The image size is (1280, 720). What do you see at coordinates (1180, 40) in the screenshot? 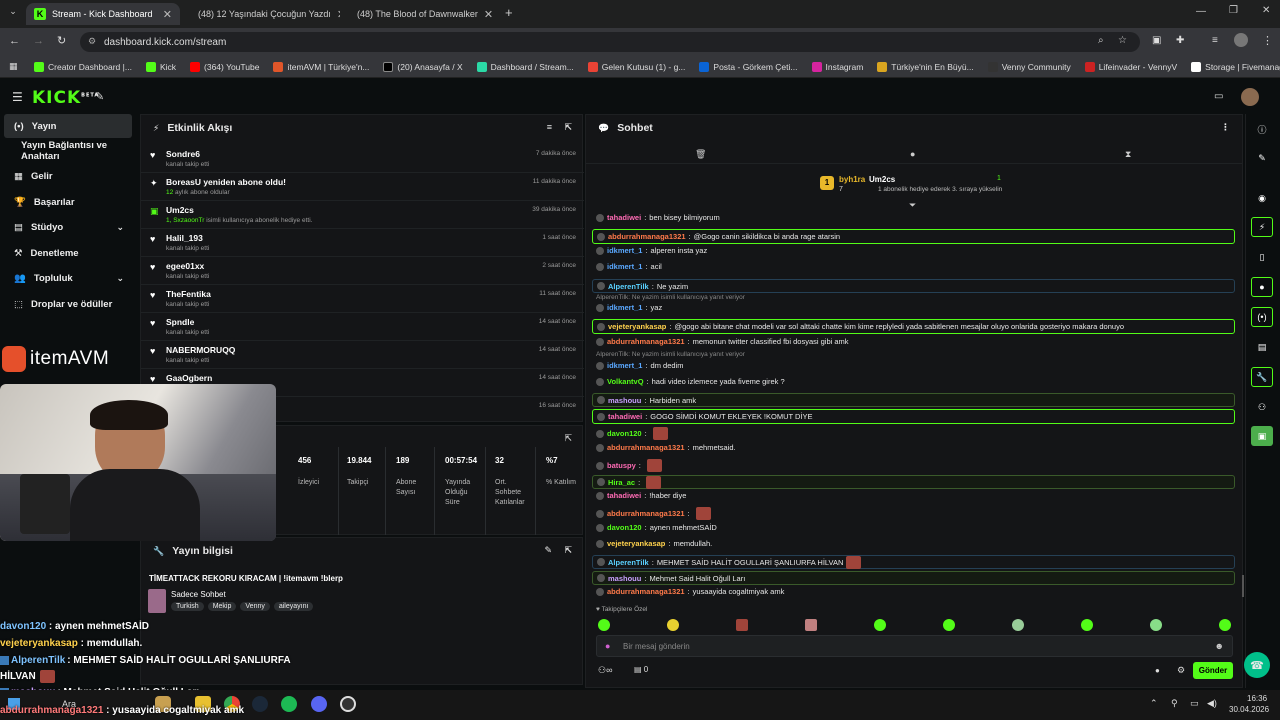
I see `extensions-puzzle-icon: ✚` at bounding box center [1180, 40].